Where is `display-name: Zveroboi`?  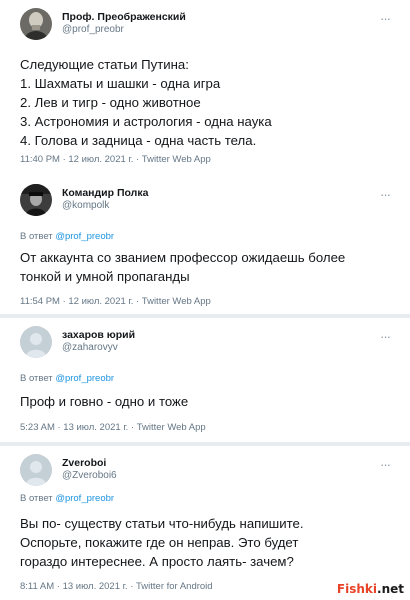 display-name: Zveroboi is located at coordinates (89, 463).